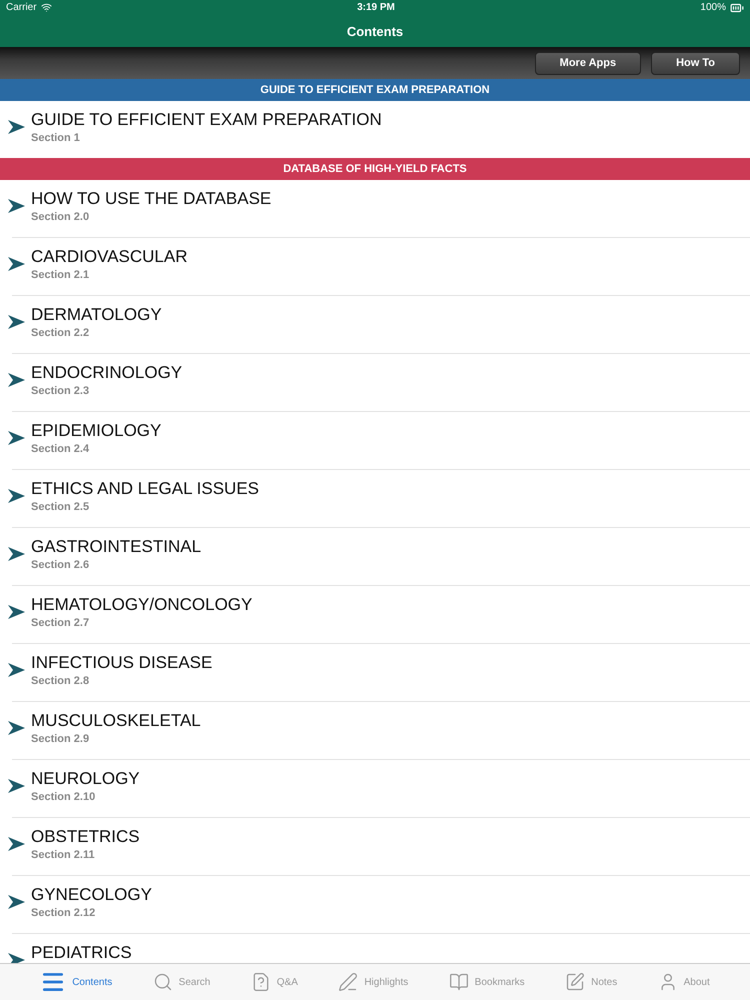 The image size is (750, 1000). I want to click on section-title: HOW TO USE THE DATABASE, so click(151, 199).